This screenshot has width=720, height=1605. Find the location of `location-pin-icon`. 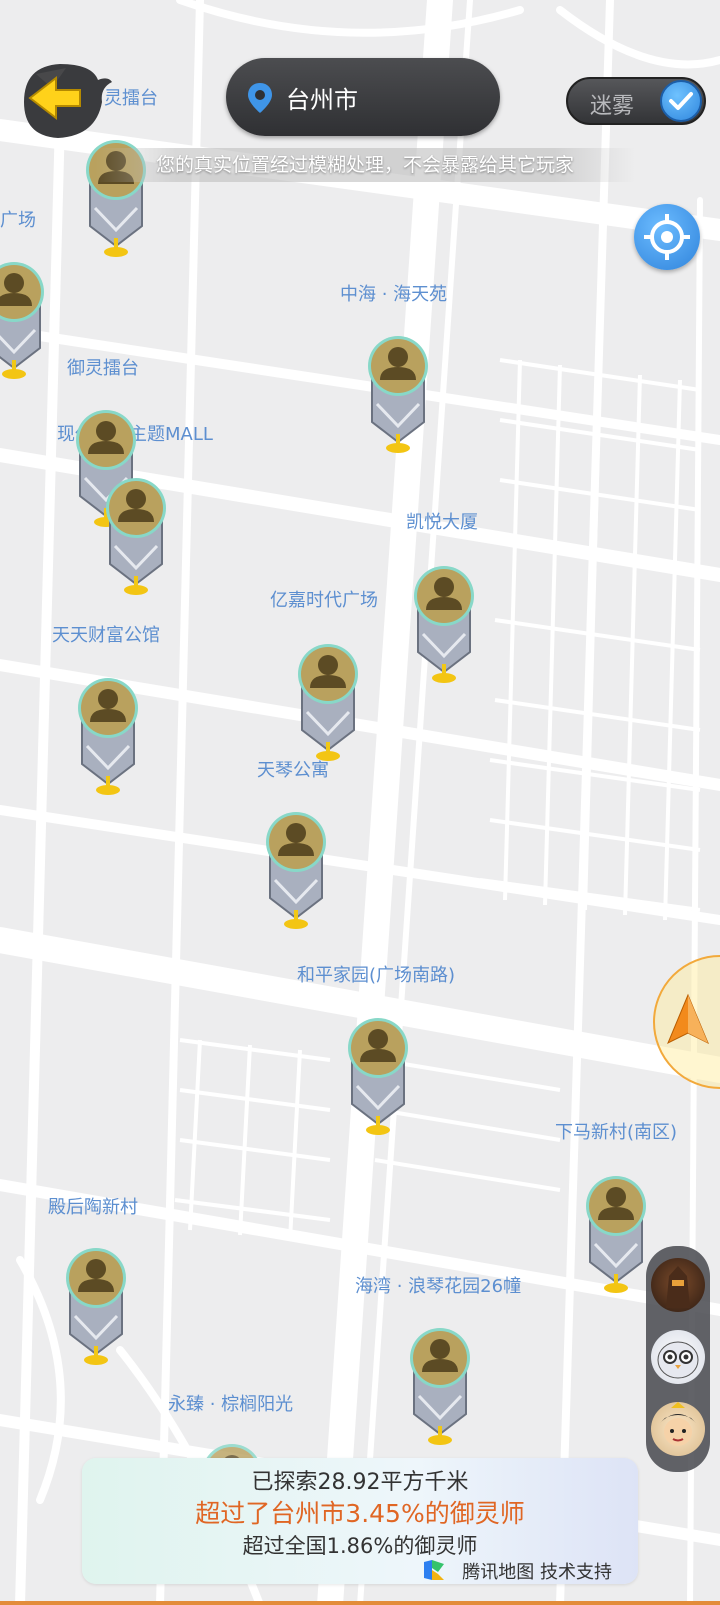

location-pin-icon is located at coordinates (260, 98).